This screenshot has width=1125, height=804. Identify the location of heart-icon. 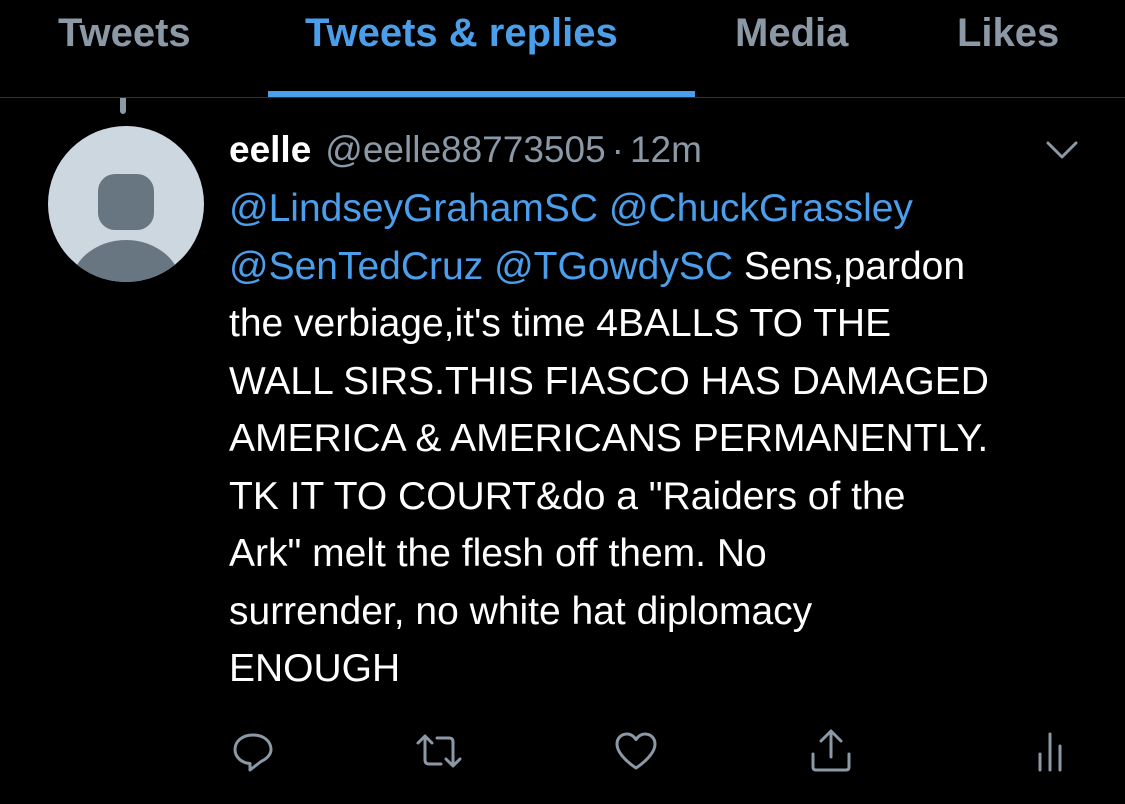
(636, 751).